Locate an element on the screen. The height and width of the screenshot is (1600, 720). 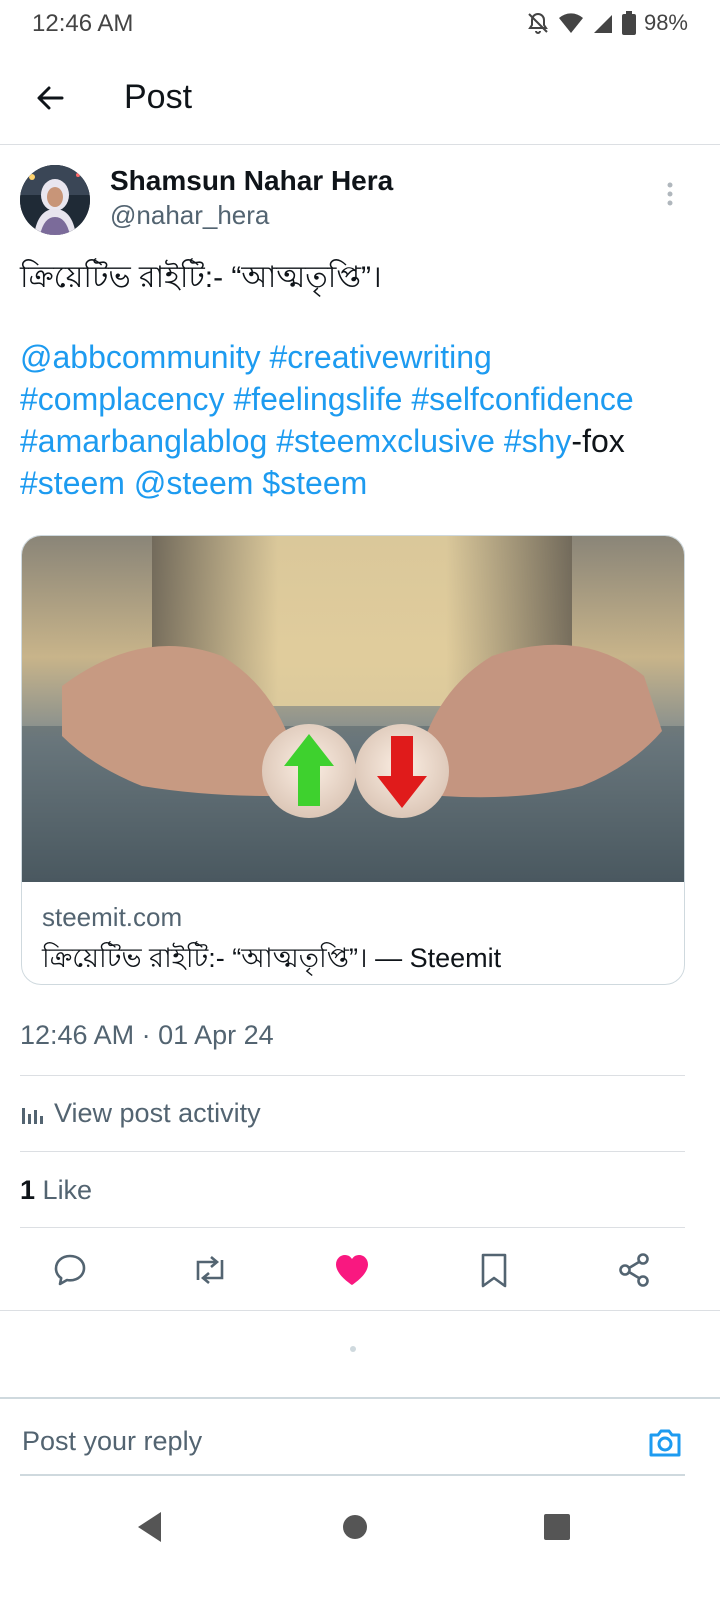
tag-link: #steem is located at coordinates (72, 483).